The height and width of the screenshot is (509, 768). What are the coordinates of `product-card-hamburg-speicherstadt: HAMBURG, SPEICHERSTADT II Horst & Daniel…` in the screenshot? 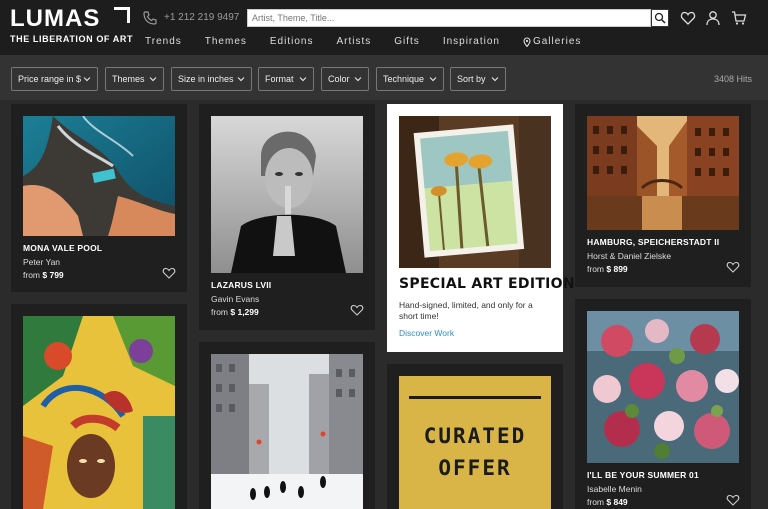 It's located at (663, 195).